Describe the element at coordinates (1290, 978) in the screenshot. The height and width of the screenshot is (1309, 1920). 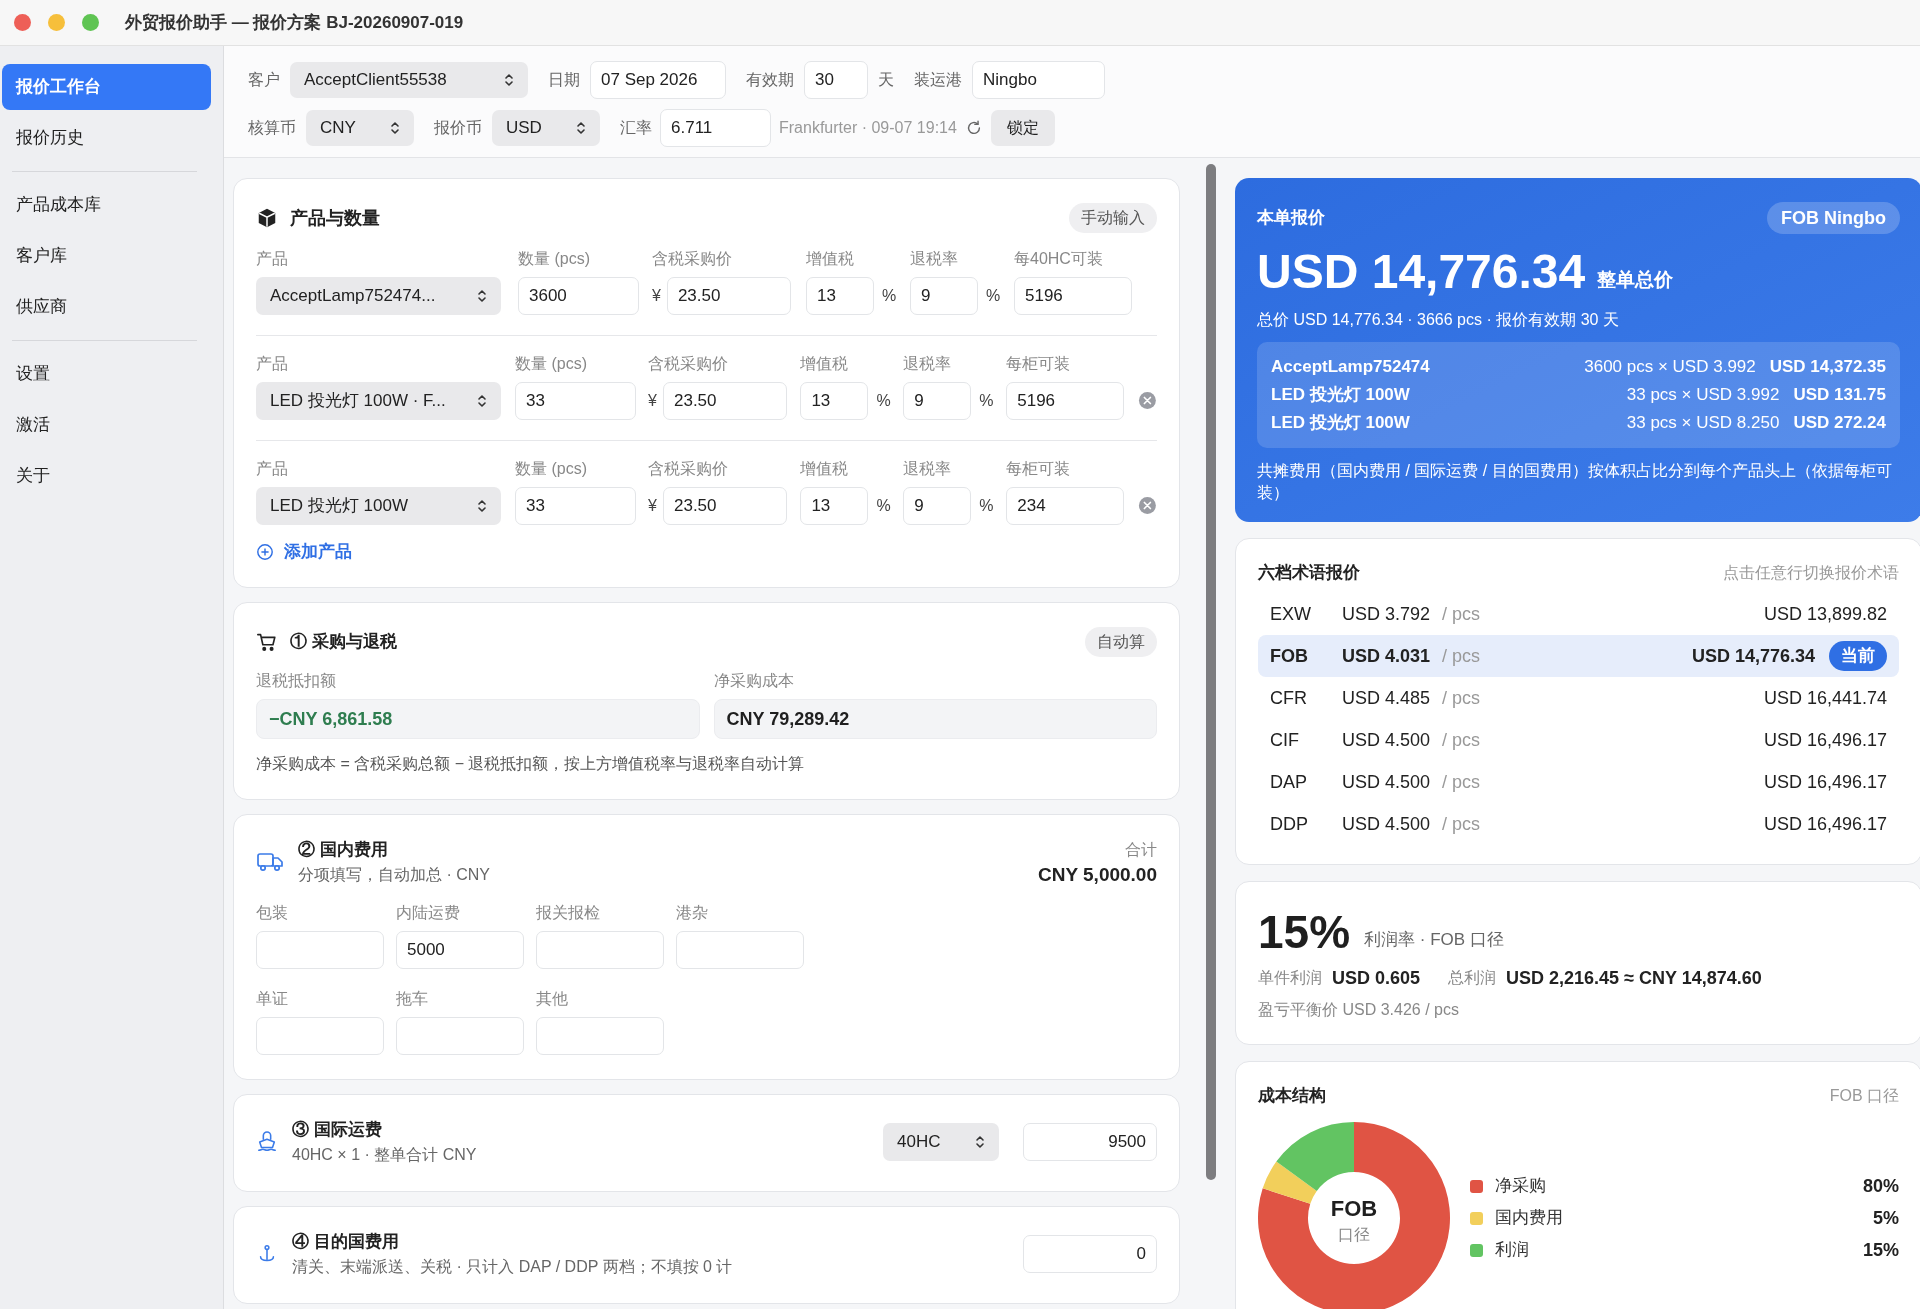
I see `stat-label: 单件利润` at that location.